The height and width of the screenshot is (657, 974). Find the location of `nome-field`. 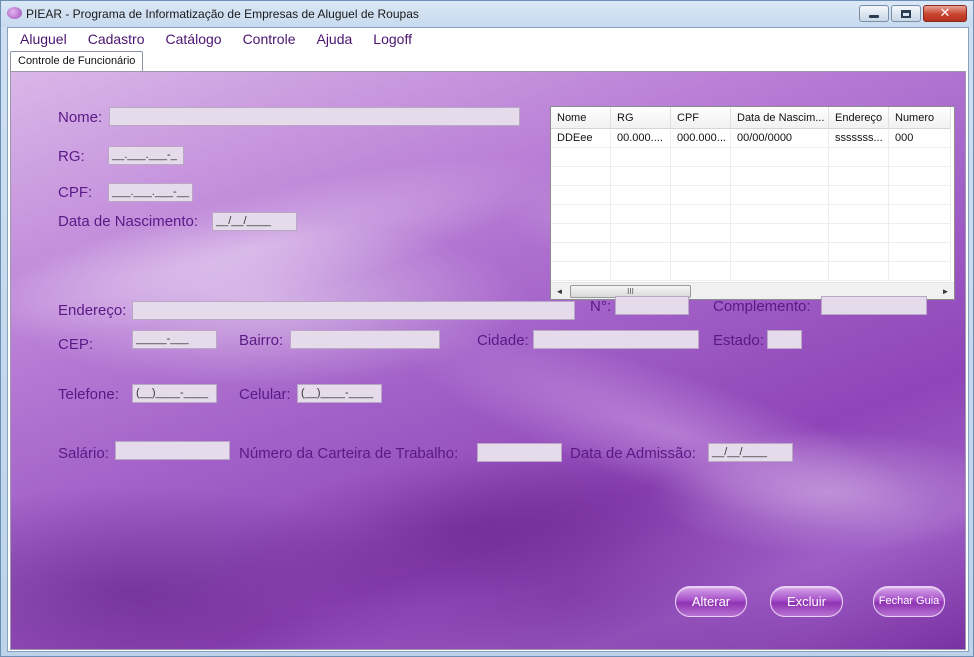

nome-field is located at coordinates (314, 116).